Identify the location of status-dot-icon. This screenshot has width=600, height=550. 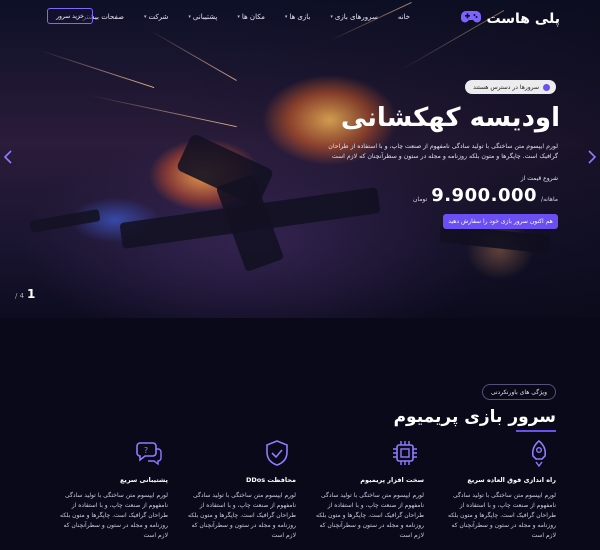
(546, 87).